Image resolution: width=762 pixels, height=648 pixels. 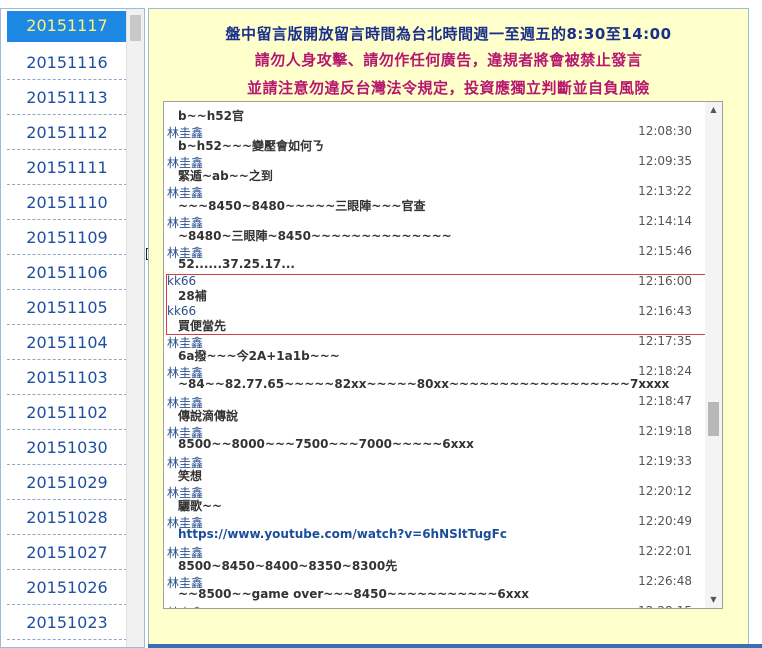 What do you see at coordinates (67, 553) in the screenshot?
I see `date-list-item: 20151027` at bounding box center [67, 553].